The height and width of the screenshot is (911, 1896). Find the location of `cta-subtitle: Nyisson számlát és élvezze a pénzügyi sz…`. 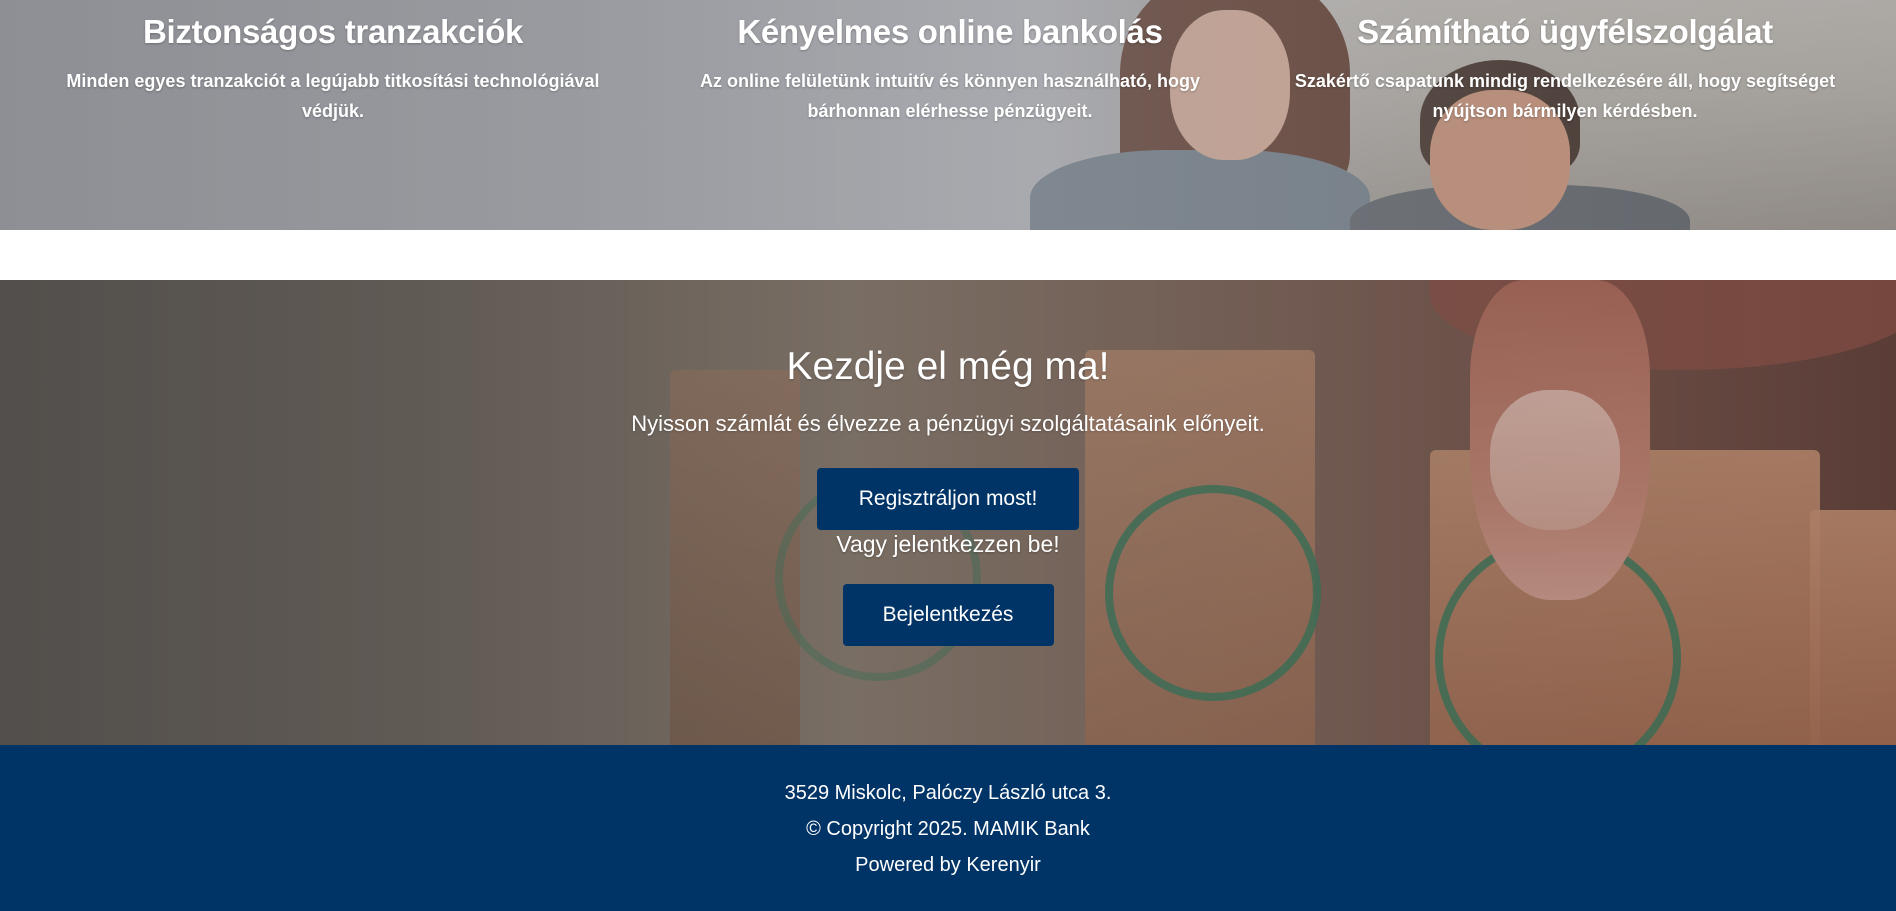

cta-subtitle: Nyisson számlát és élvezze a pénzügyi sz… is located at coordinates (948, 423).